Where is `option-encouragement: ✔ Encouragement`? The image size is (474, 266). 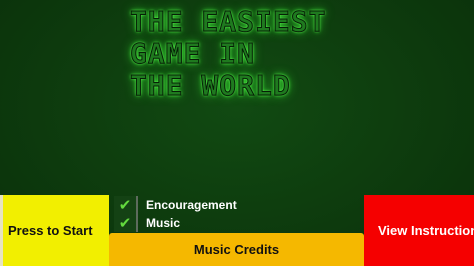 option-encouragement: ✔ Encouragement is located at coordinates (234, 205).